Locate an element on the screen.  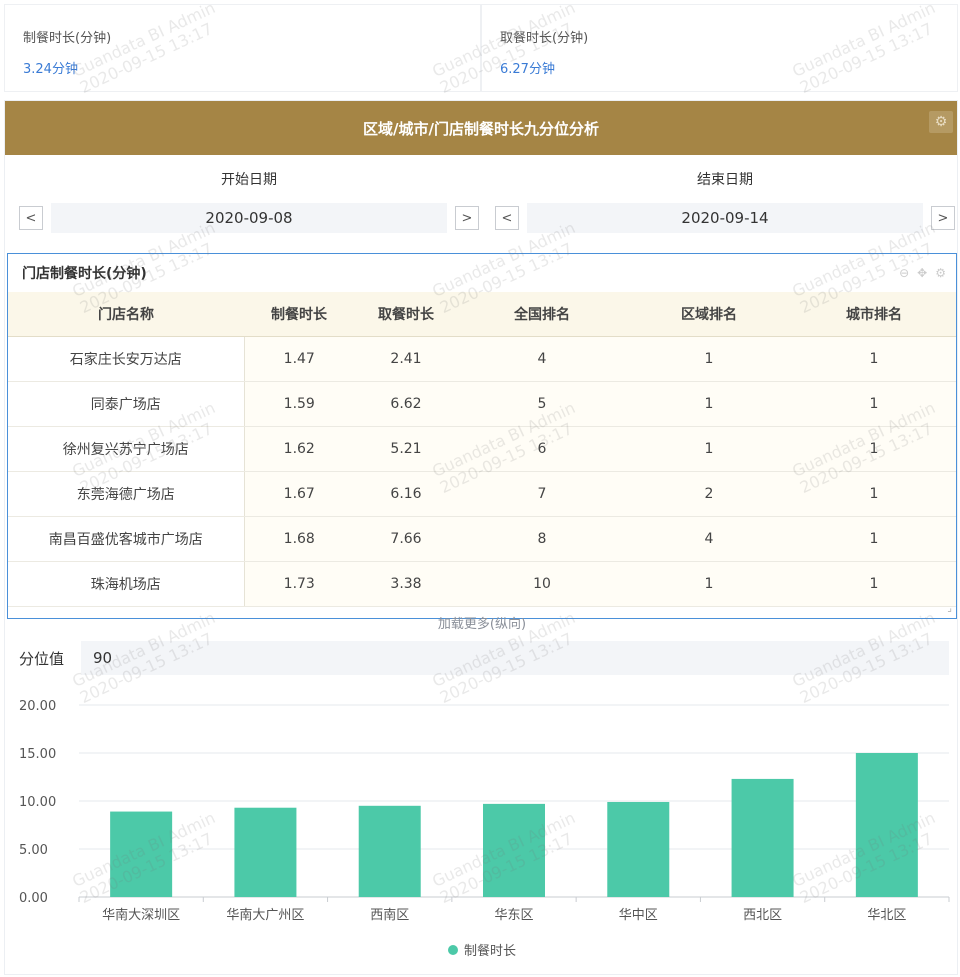
table-row: 徐州复兴苏宁广场店 1.62 5.21 6 1 1 is located at coordinates (482, 449).